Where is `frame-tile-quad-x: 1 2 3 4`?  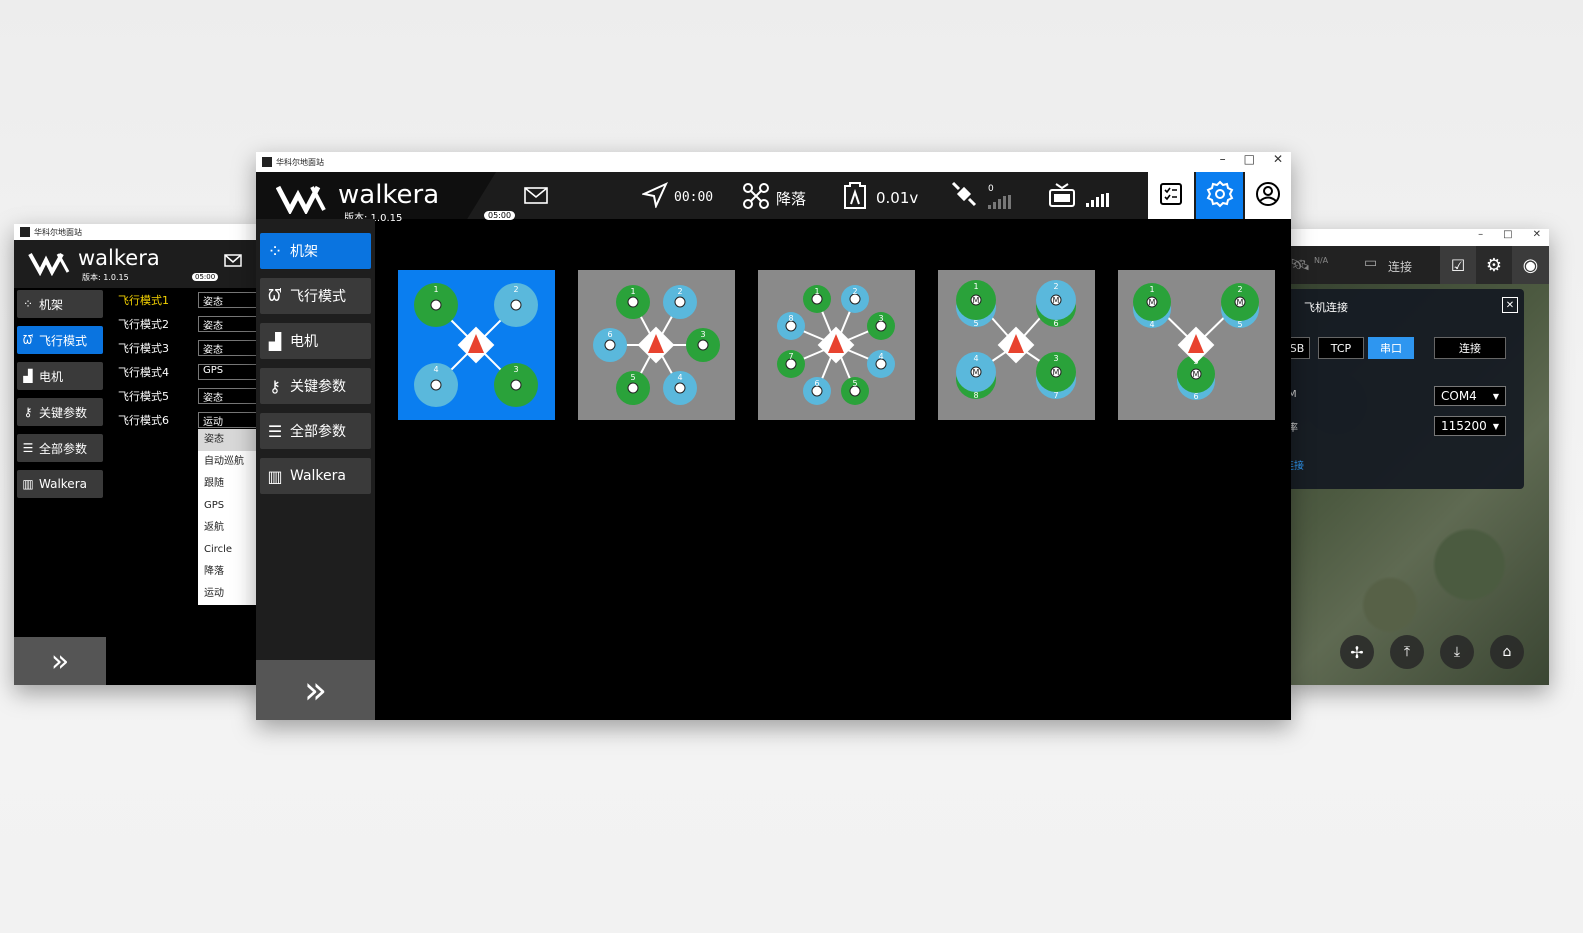 frame-tile-quad-x: 1 2 3 4 is located at coordinates (476, 345).